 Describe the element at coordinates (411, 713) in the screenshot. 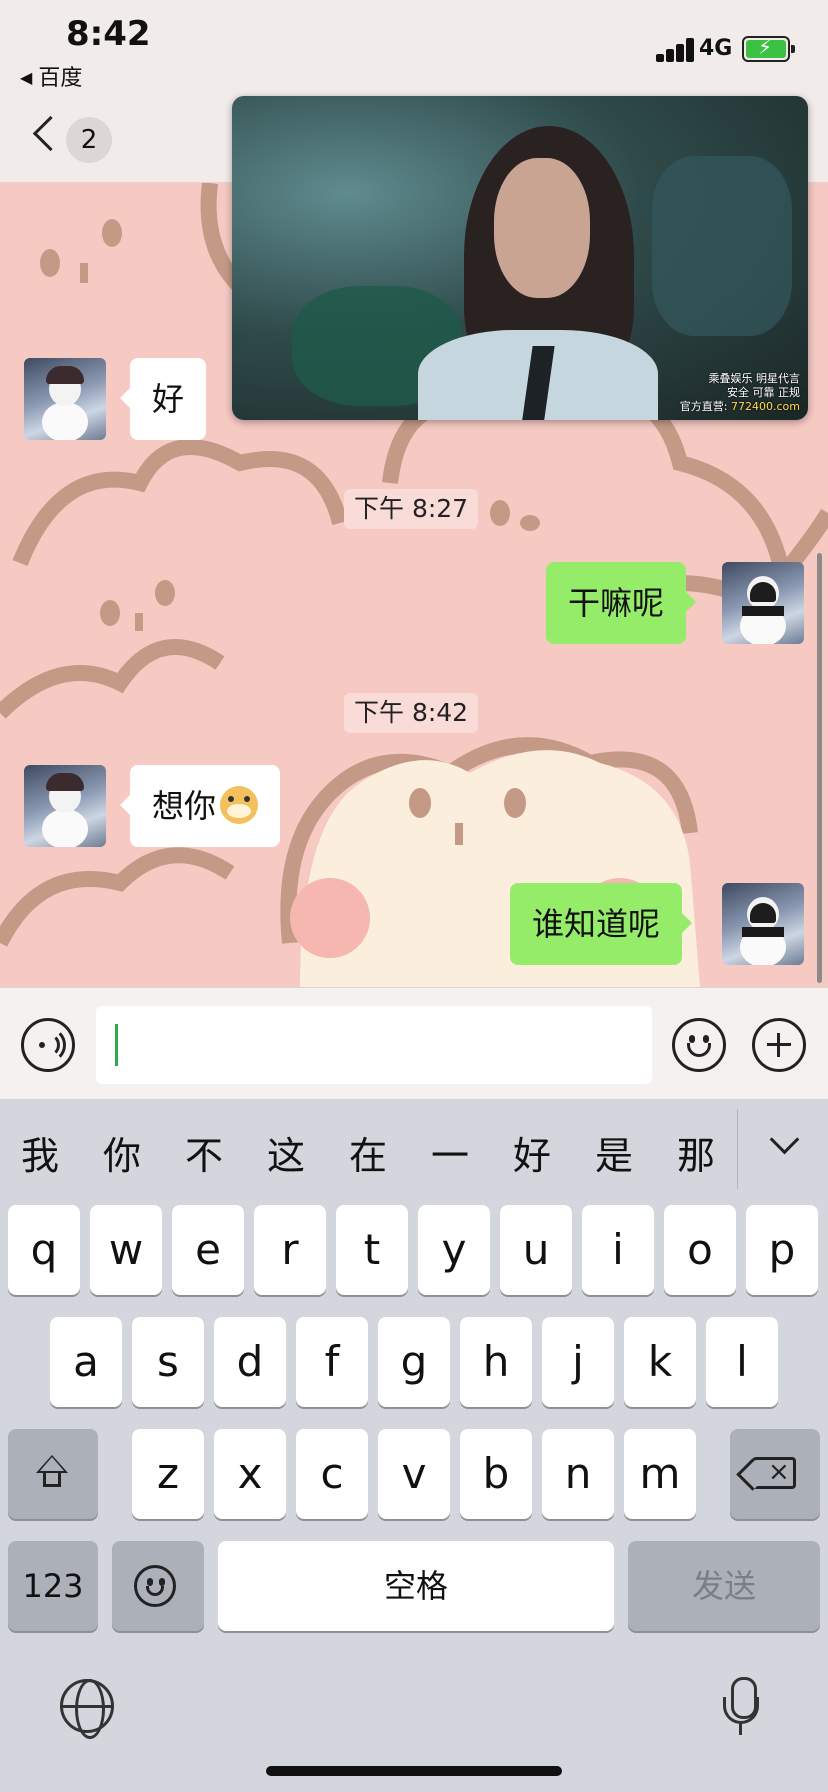

I see `message-timestamp: 下午 8:42` at that location.